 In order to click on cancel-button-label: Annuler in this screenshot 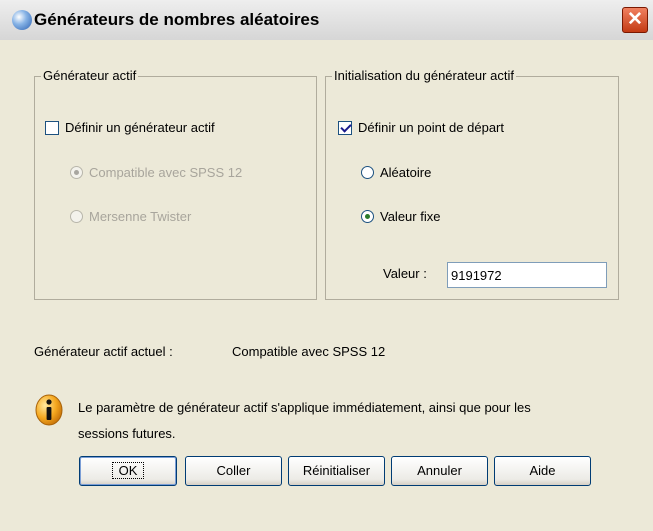, I will do `click(439, 470)`.